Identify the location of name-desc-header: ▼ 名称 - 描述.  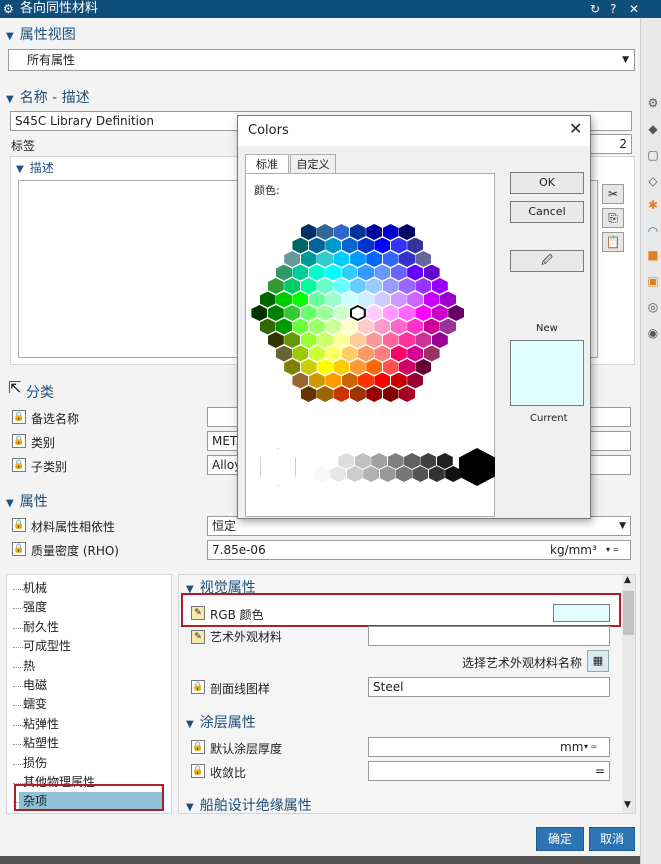
(48, 97).